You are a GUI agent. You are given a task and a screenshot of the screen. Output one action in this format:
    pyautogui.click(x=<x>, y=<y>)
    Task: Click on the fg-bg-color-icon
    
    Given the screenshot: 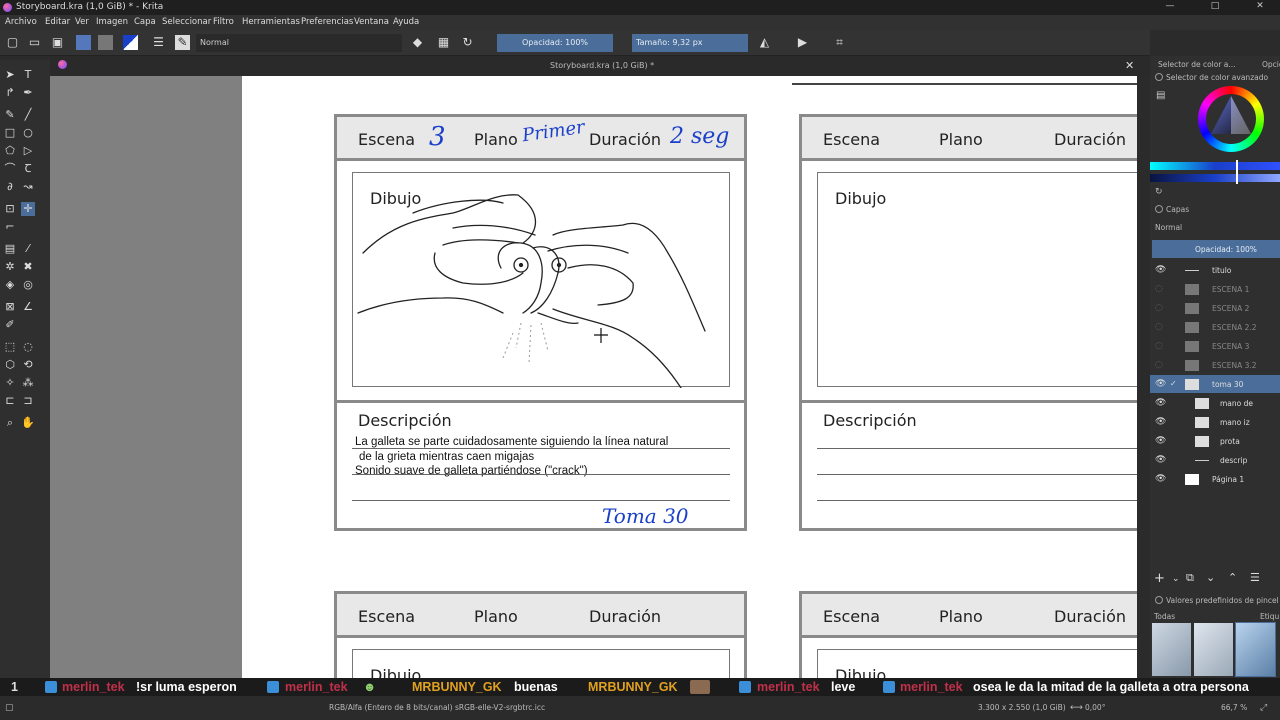 What is the action you would take?
    pyautogui.click(x=130, y=42)
    